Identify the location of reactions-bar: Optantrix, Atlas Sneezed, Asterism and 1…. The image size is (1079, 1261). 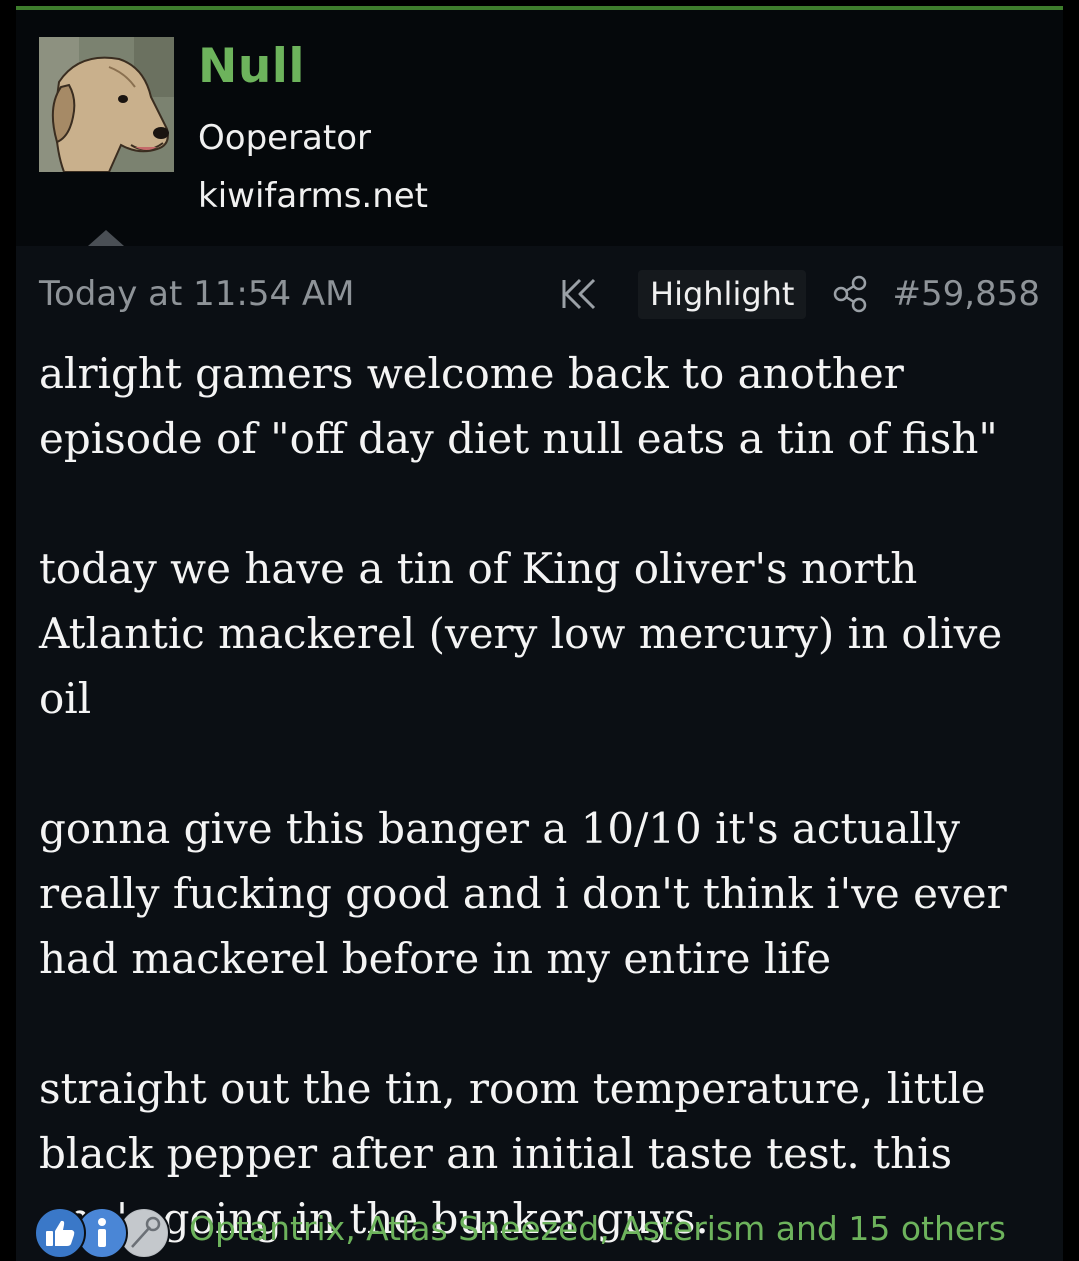
(544, 1232).